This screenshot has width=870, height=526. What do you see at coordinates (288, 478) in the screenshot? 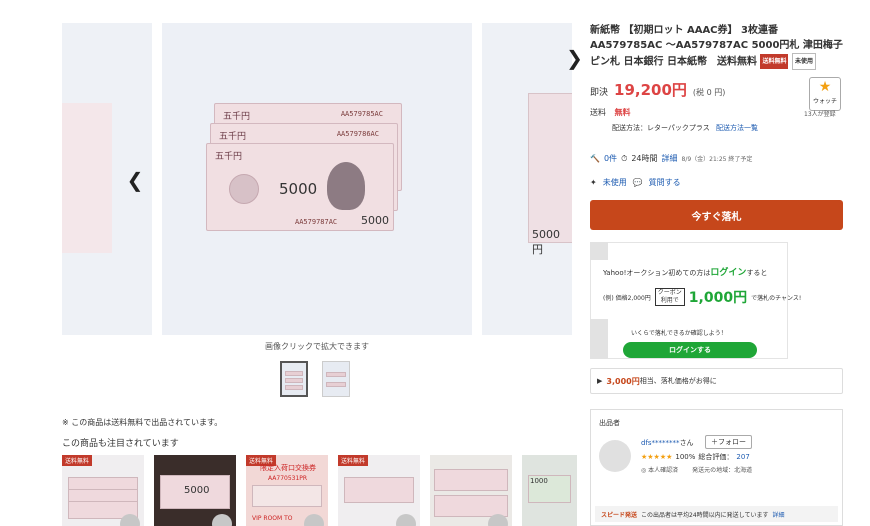
I see `rec-serial: AA770531PR` at bounding box center [288, 478].